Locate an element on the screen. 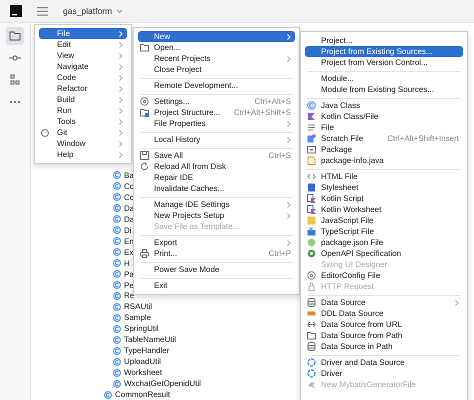  menu-item: Kotlin Class/File is located at coordinates (384, 116).